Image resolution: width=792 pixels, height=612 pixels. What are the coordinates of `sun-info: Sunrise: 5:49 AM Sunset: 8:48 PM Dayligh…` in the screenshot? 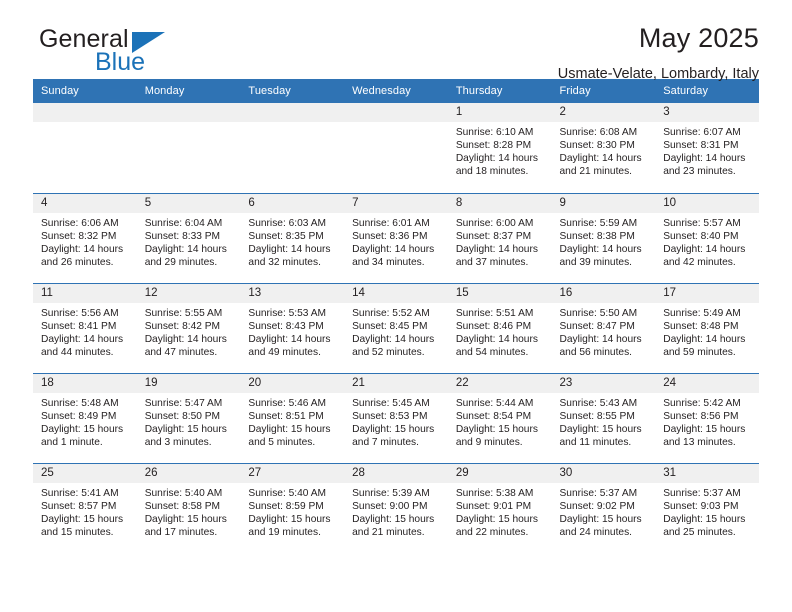 It's located at (704, 332).